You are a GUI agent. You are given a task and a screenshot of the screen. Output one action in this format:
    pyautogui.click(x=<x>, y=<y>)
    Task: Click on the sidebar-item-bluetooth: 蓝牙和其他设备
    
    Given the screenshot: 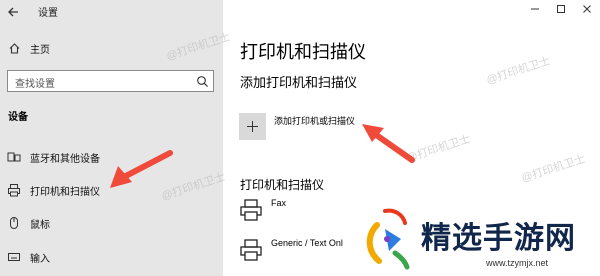 What is the action you would take?
    pyautogui.click(x=111, y=157)
    